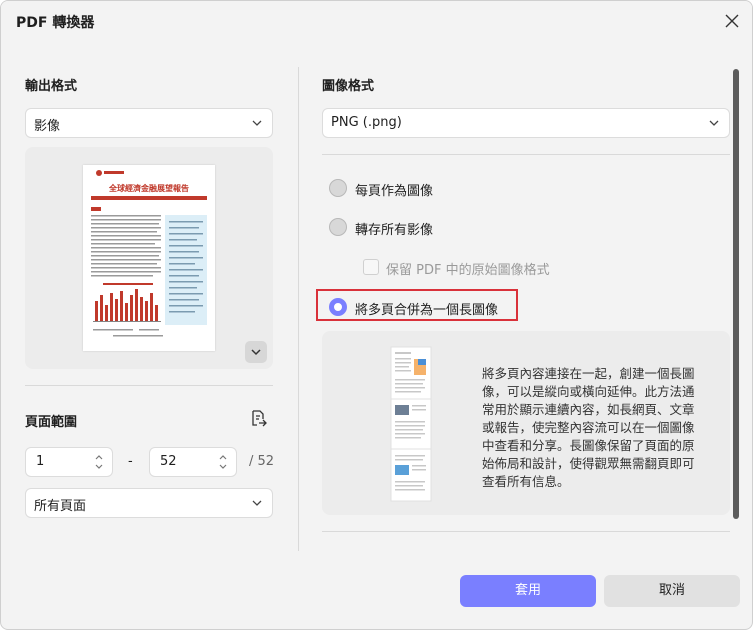 The width and height of the screenshot is (753, 630). Describe the element at coordinates (149, 385) in the screenshot. I see `left-divider` at that location.